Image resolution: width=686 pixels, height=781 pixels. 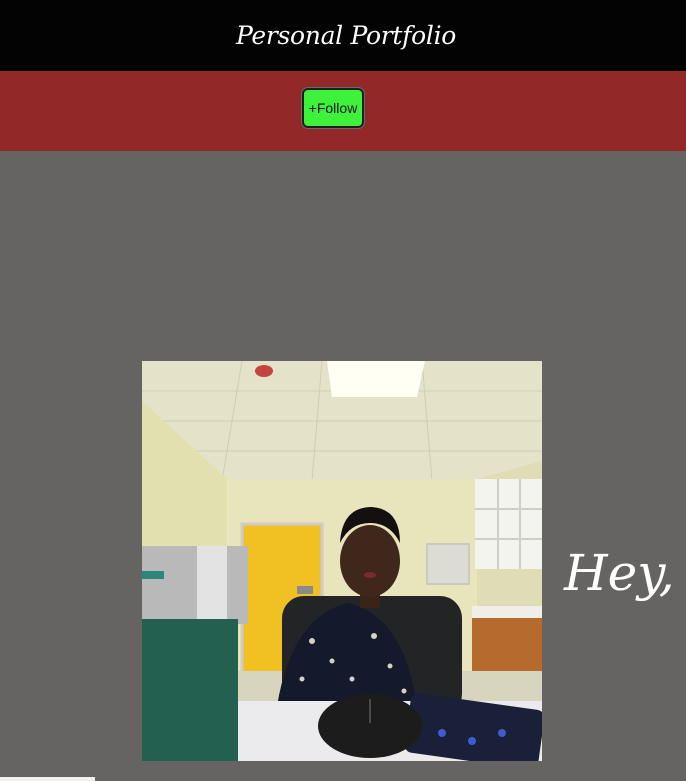 I want to click on site-header: Personal Portfolio, so click(x=343, y=35).